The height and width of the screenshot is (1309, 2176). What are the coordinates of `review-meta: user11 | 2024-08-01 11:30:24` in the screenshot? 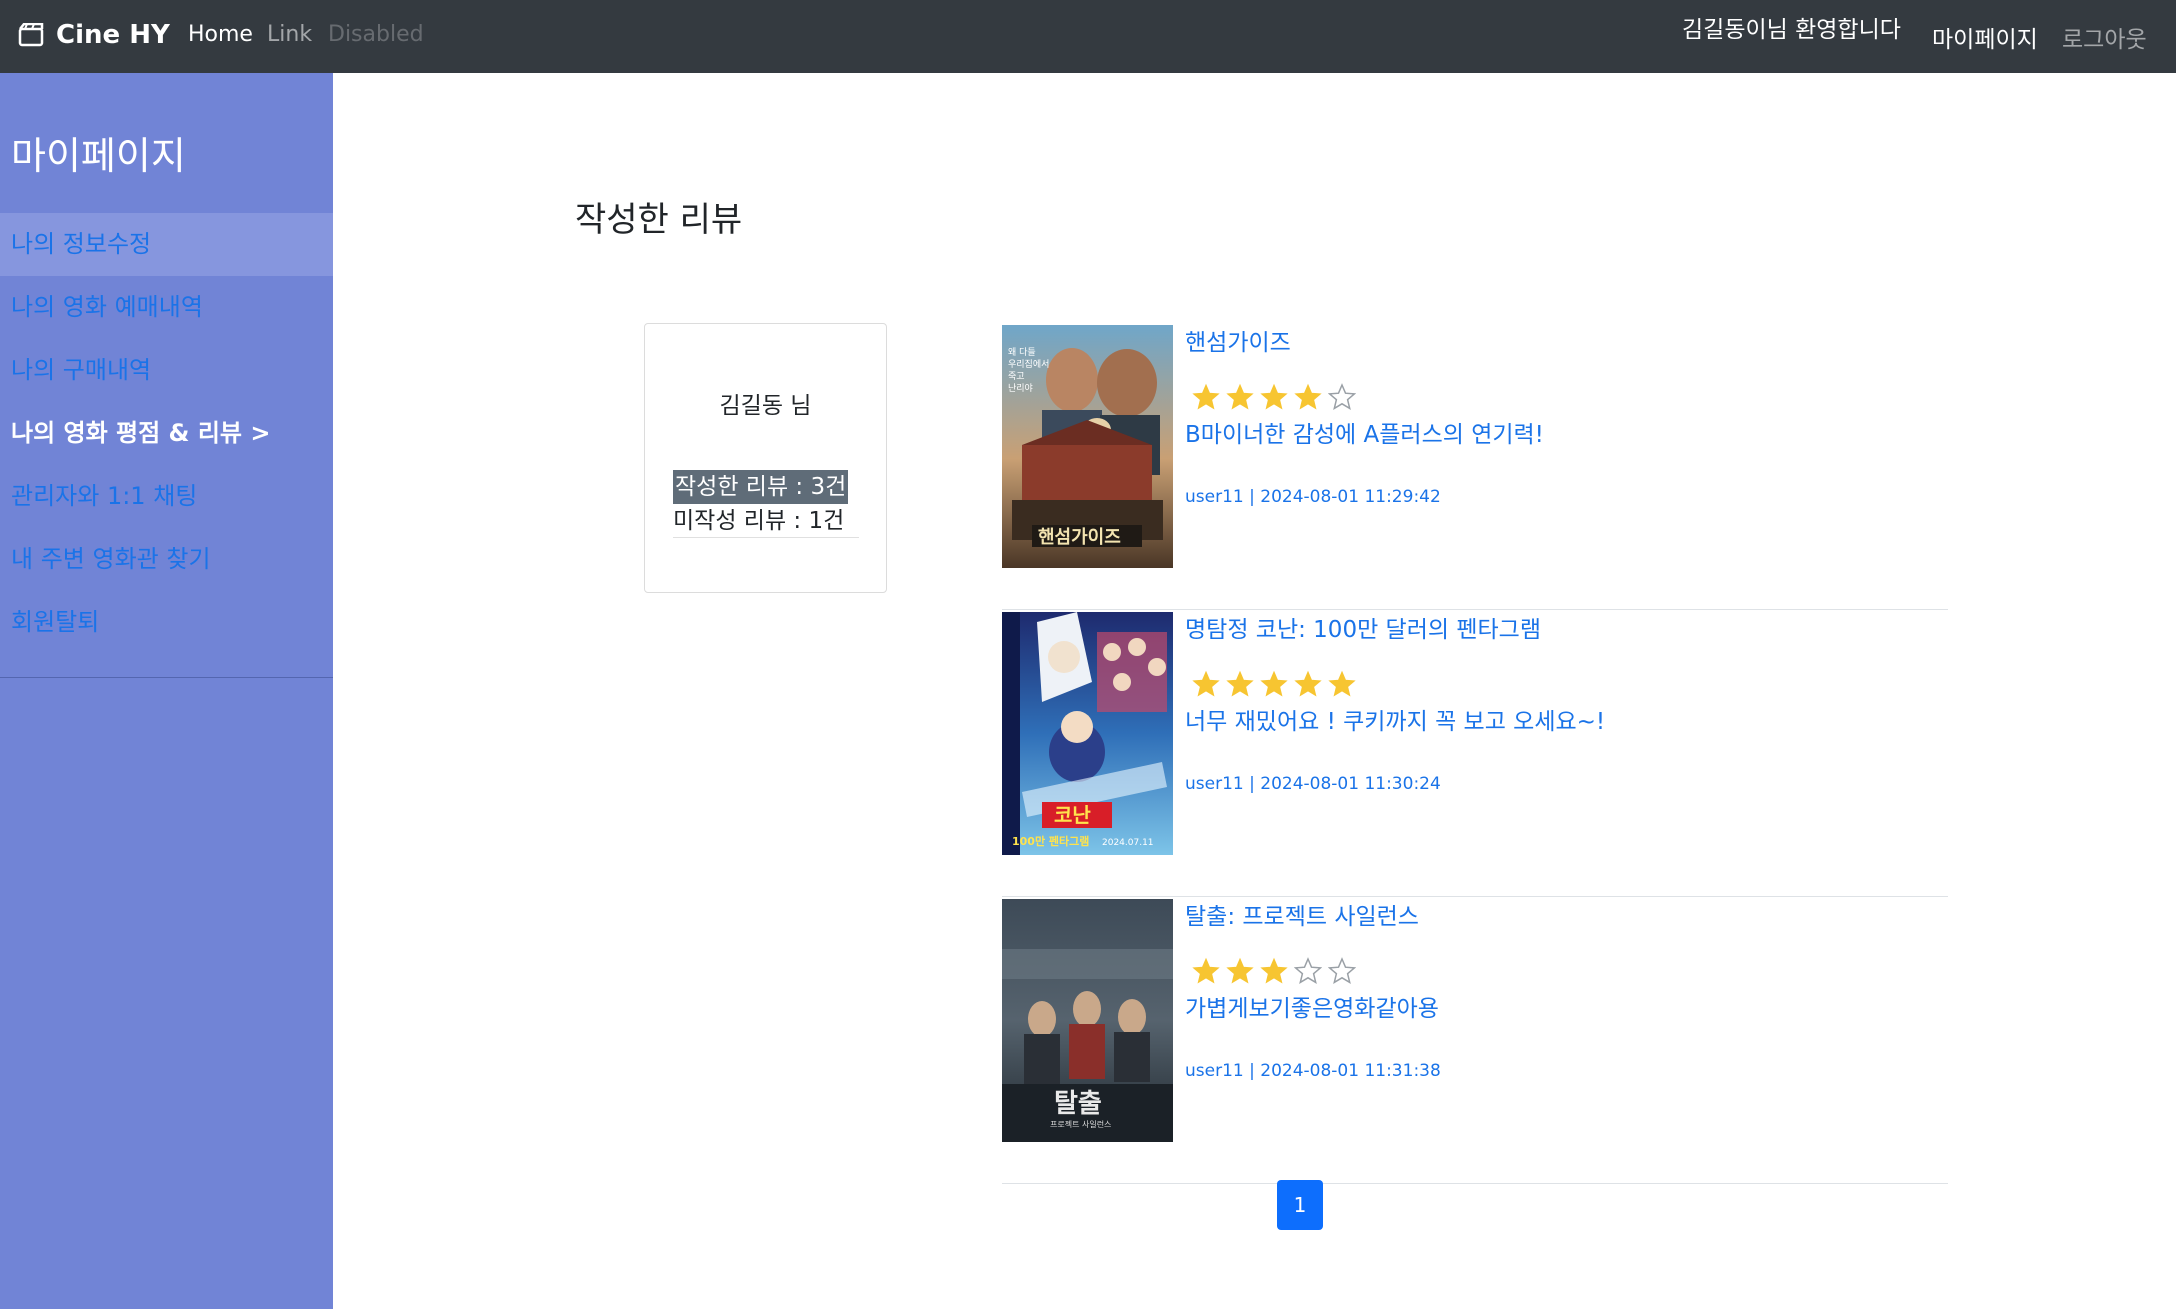 It's located at (1313, 784).